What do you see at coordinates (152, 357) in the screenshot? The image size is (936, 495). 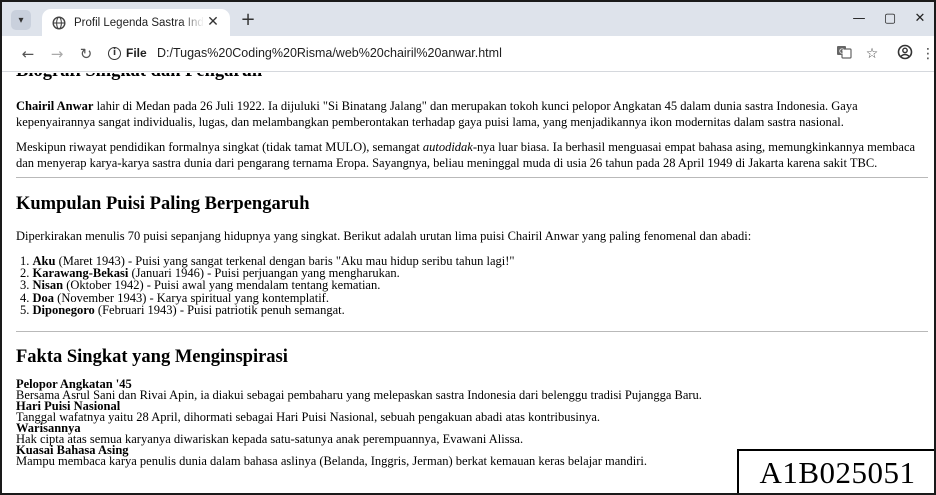 I see `section-heading-fakta: Fakta Singkat yang Menginspirasi` at bounding box center [152, 357].